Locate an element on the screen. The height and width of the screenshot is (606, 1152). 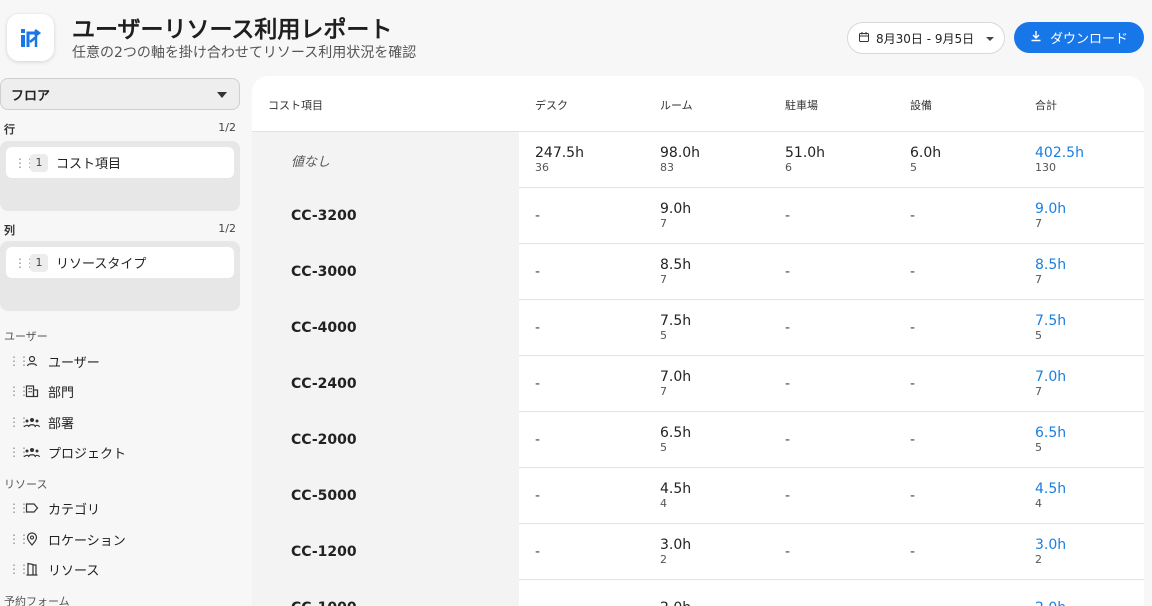
table-row: CC-1000 - 2.0h - - 2.0h is located at coordinates (698, 593).